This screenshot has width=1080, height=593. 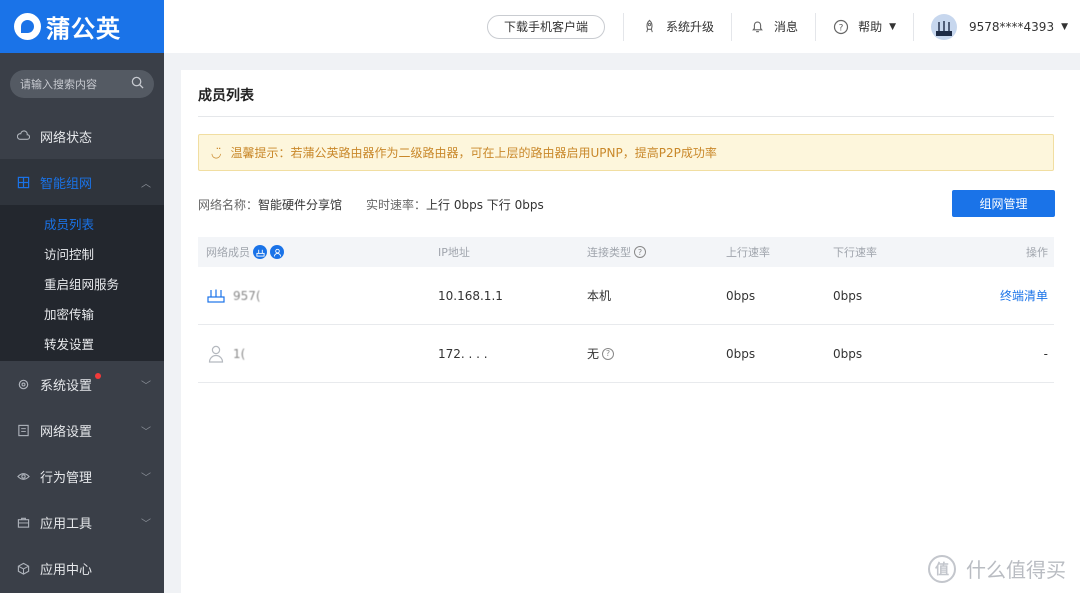 What do you see at coordinates (239, 353) in the screenshot?
I see `member-name: 1(` at bounding box center [239, 353].